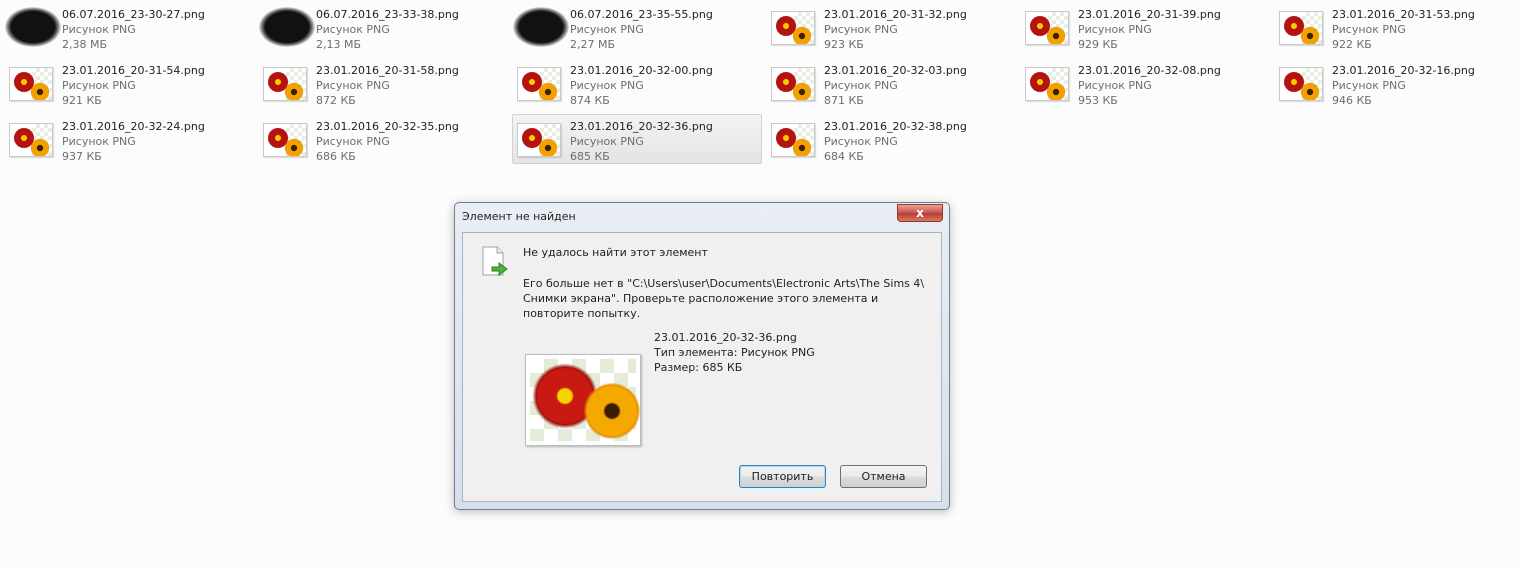 The image size is (1519, 568). Describe the element at coordinates (387, 126) in the screenshot. I see `file-name: 23.01.2016_20-32-35.png` at that location.